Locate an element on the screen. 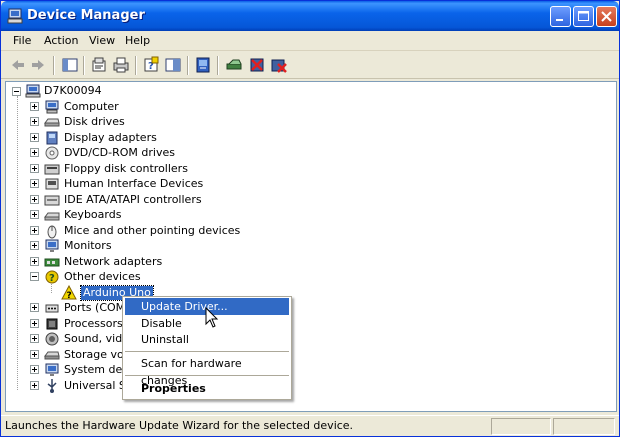 This screenshot has width=620, height=437. scan-hardware-icon is located at coordinates (234, 65).